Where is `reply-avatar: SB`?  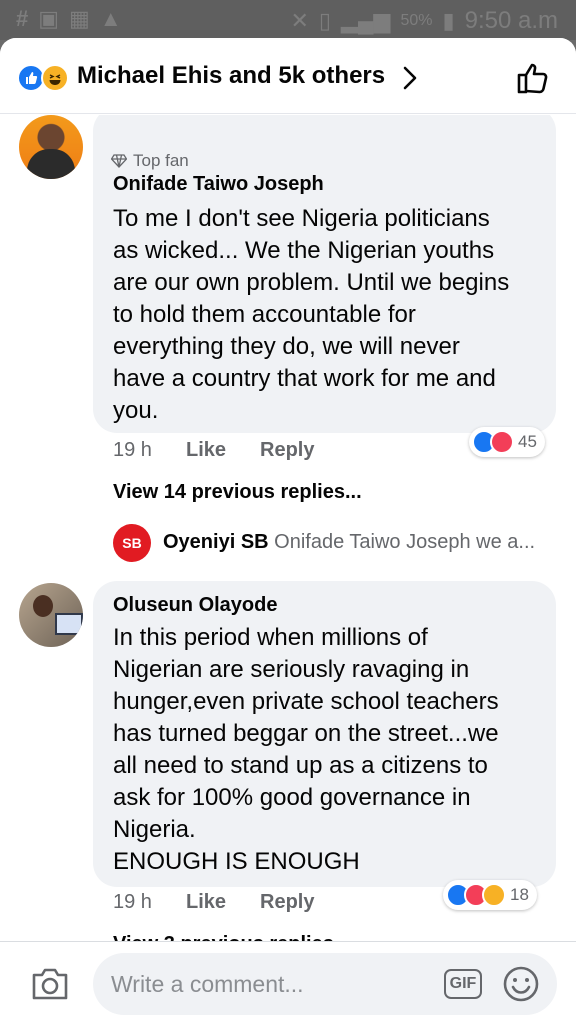
reply-avatar: SB is located at coordinates (132, 543).